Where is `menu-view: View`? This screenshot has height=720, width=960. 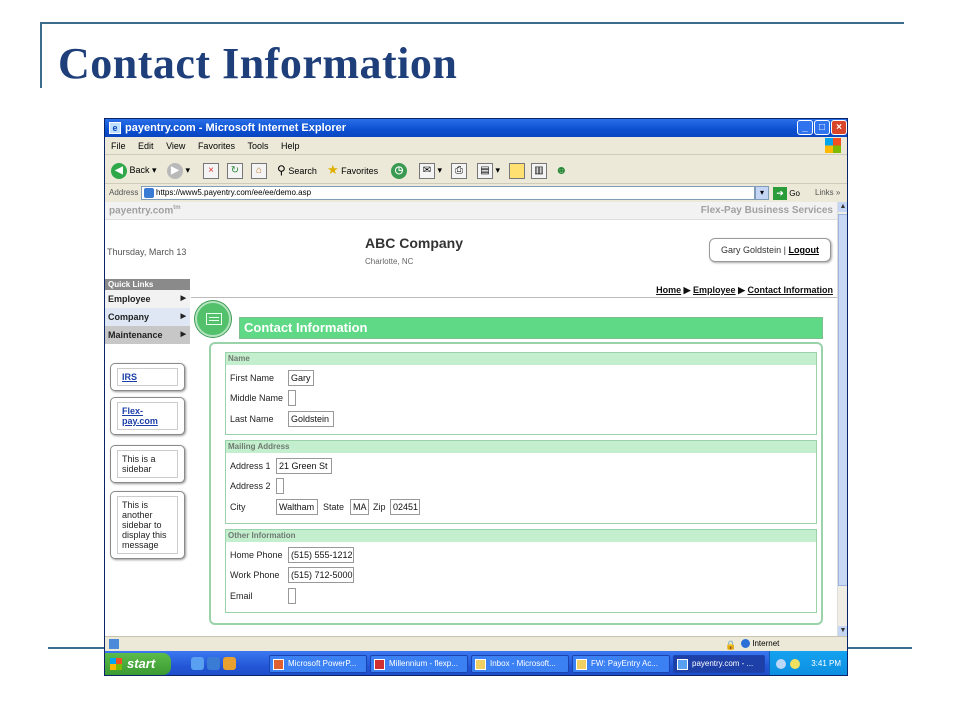
menu-view: View is located at coordinates (175, 146).